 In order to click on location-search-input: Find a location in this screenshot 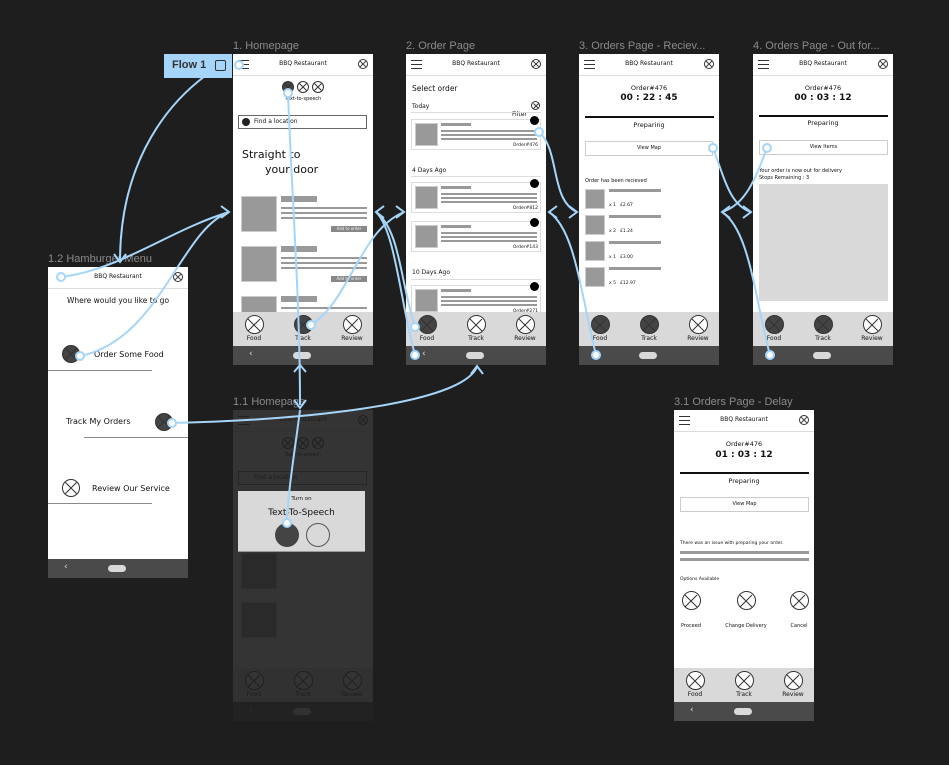, I will do `click(302, 122)`.